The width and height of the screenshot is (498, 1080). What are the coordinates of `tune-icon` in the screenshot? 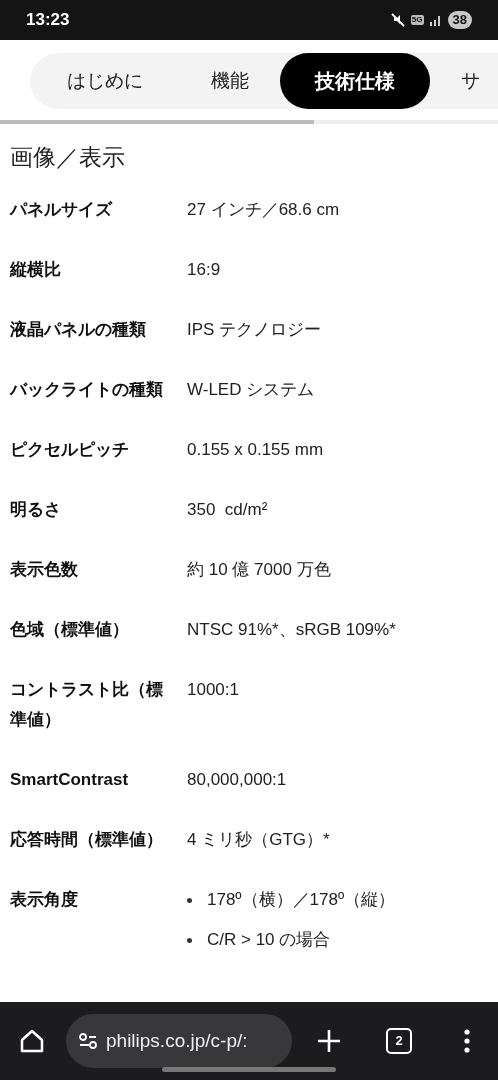 It's located at (88, 1041).